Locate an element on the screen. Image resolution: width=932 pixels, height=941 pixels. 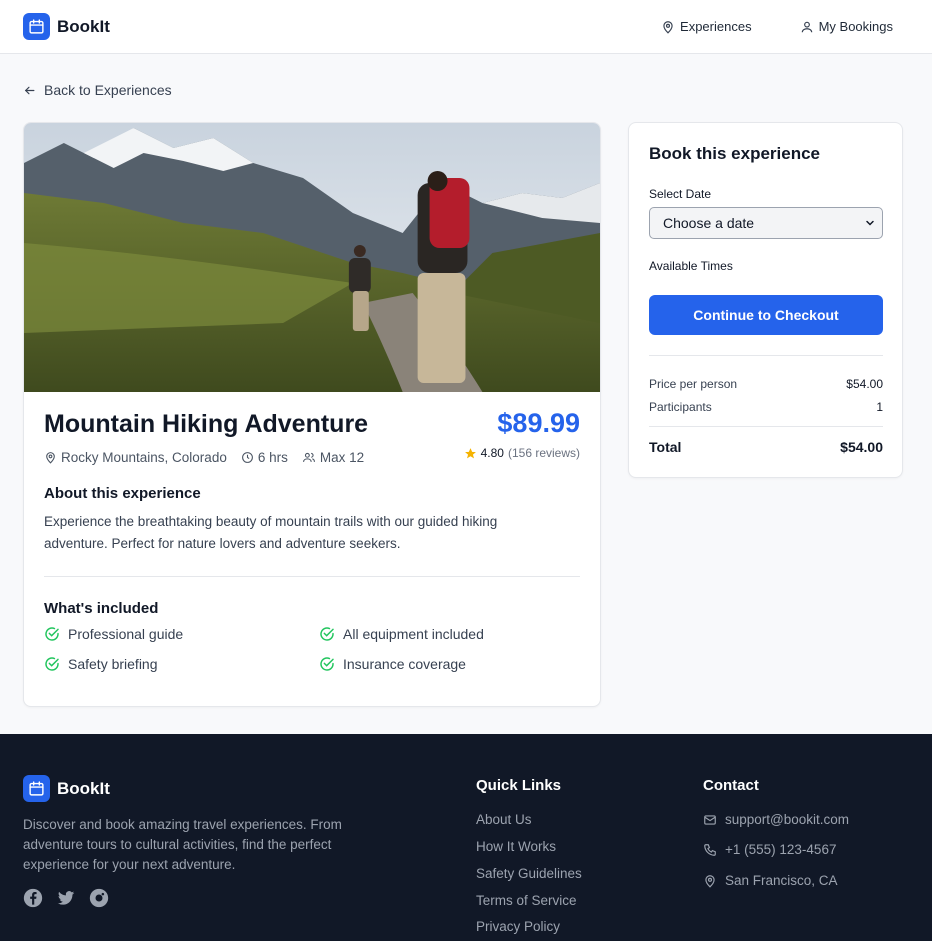
contact-address-text: San Francisco, CA is located at coordinates (781, 880).